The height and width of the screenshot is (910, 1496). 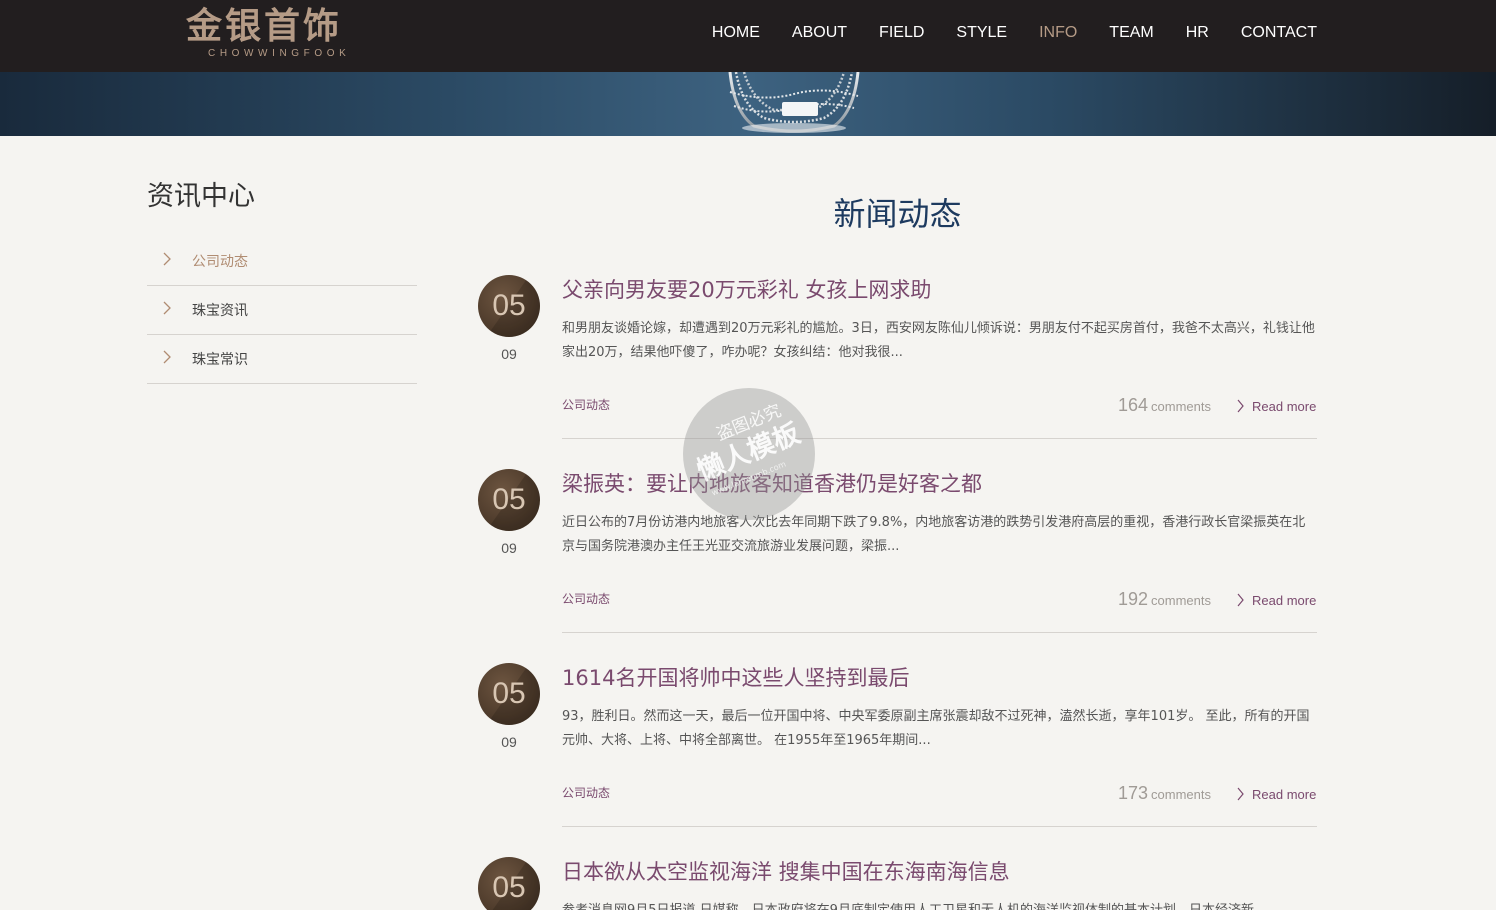 I want to click on comment-count: 164 comments, so click(x=1164, y=406).